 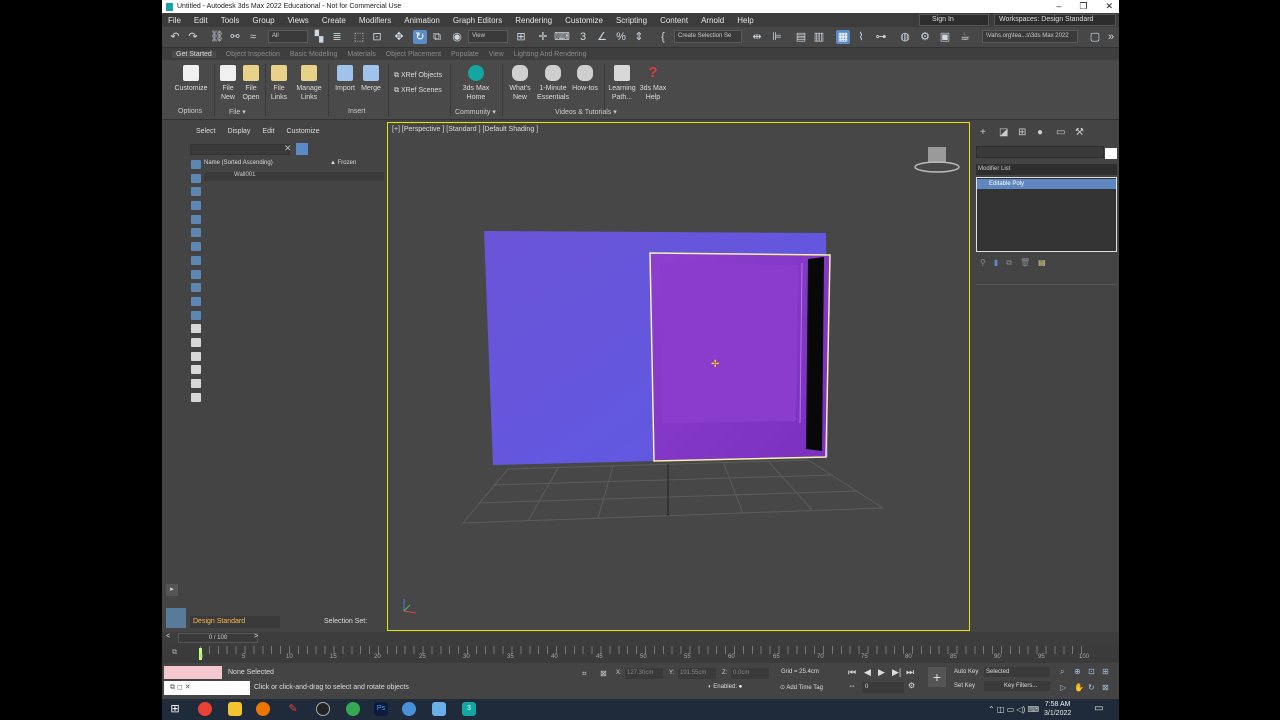 What do you see at coordinates (533, 20) in the screenshot?
I see `menu-rendering: Rendering` at bounding box center [533, 20].